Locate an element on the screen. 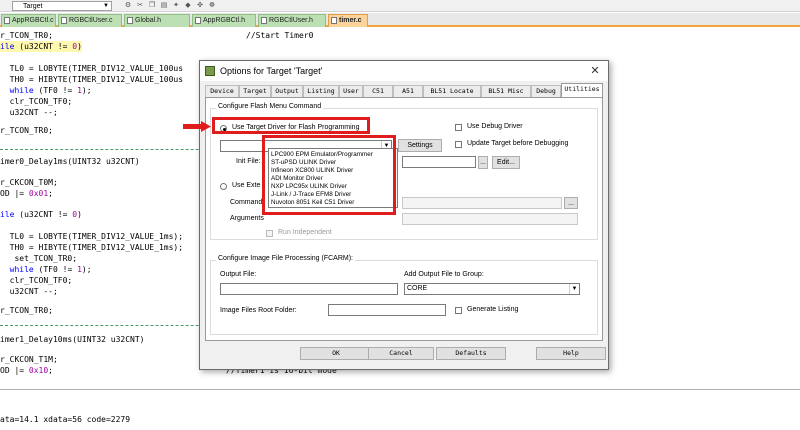 Image resolution: width=800 pixels, height=430 pixels. code-line: OD |= 0x01; is located at coordinates (26, 193).